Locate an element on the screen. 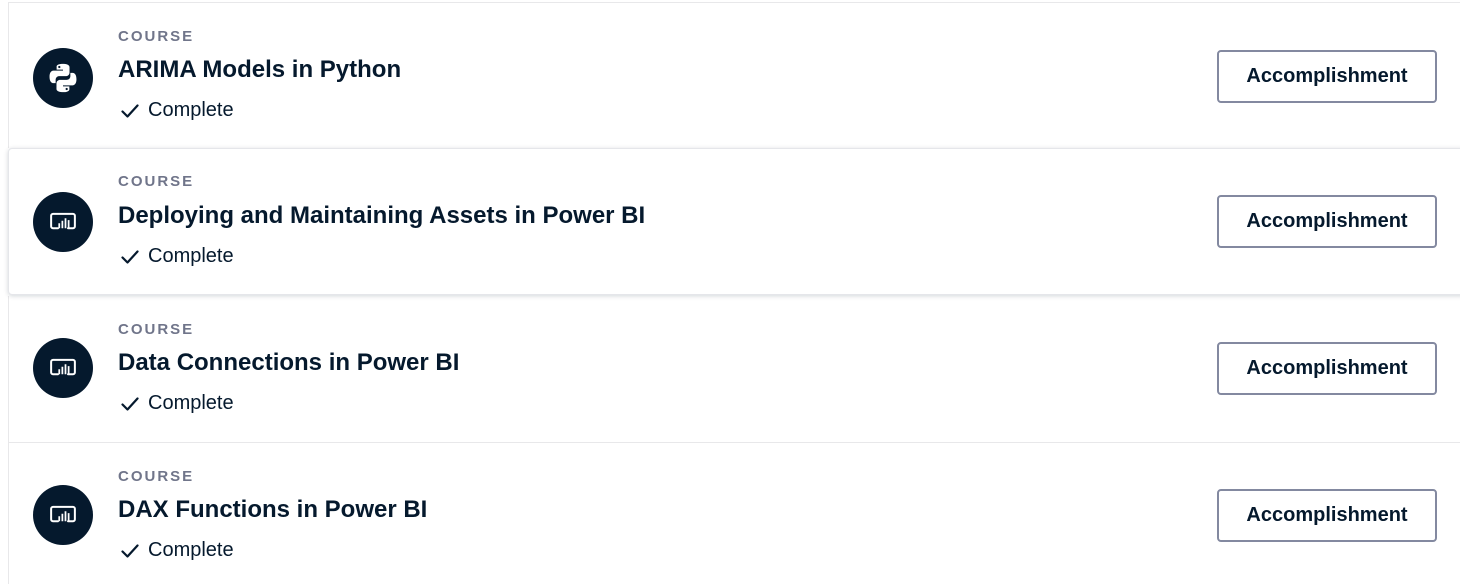 The width and height of the screenshot is (1460, 584). course-title: DAX Functions in Power BI is located at coordinates (272, 510).